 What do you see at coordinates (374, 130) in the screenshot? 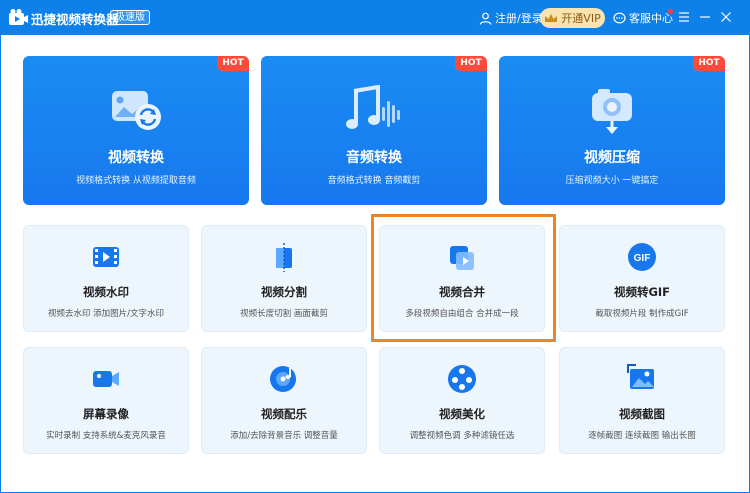
I see `audio-convert-card: HOT 音频转换 音频格式转换 音频截剪` at bounding box center [374, 130].